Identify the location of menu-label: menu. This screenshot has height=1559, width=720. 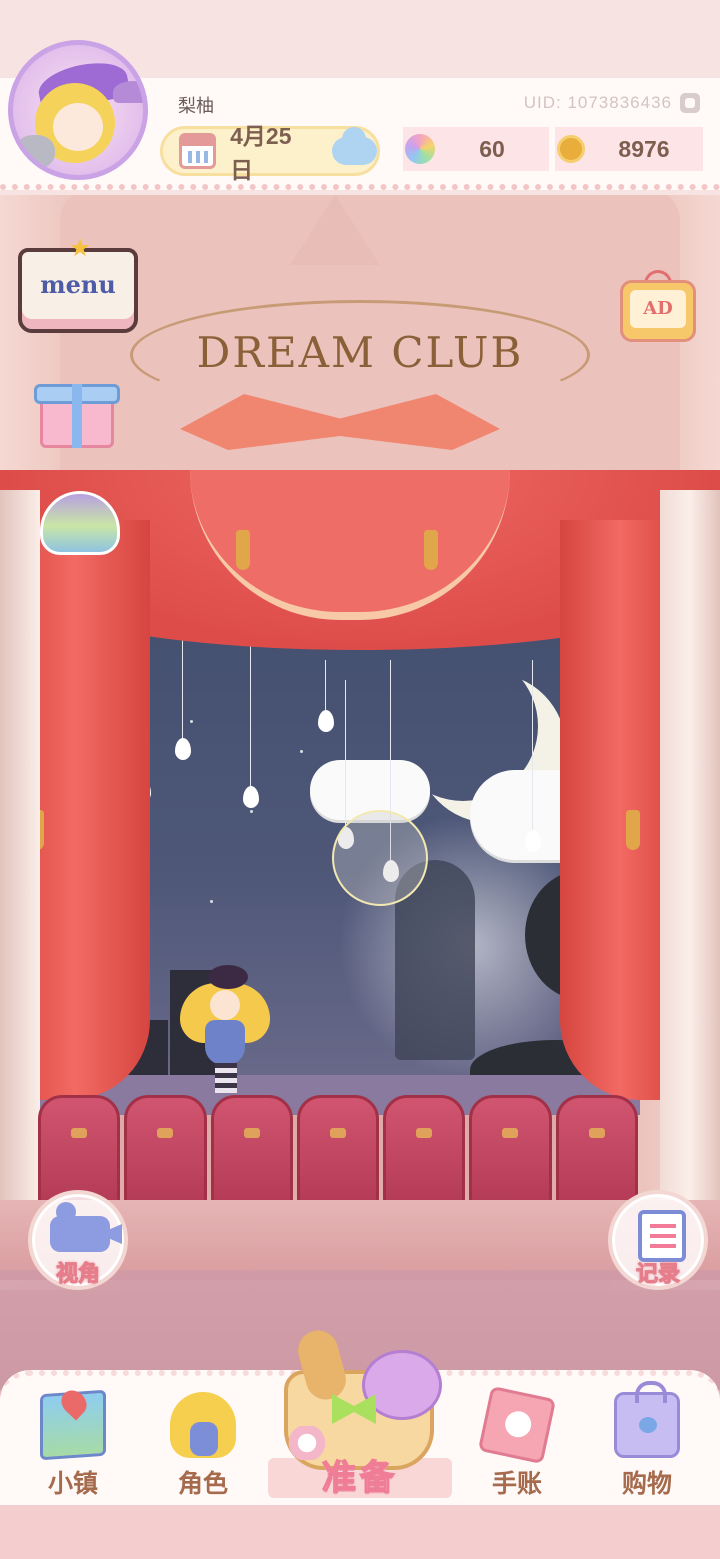
(78, 284).